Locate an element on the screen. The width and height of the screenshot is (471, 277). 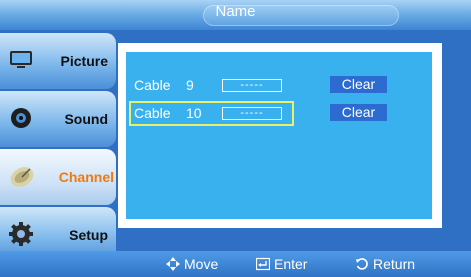
enter-icon is located at coordinates (263, 264).